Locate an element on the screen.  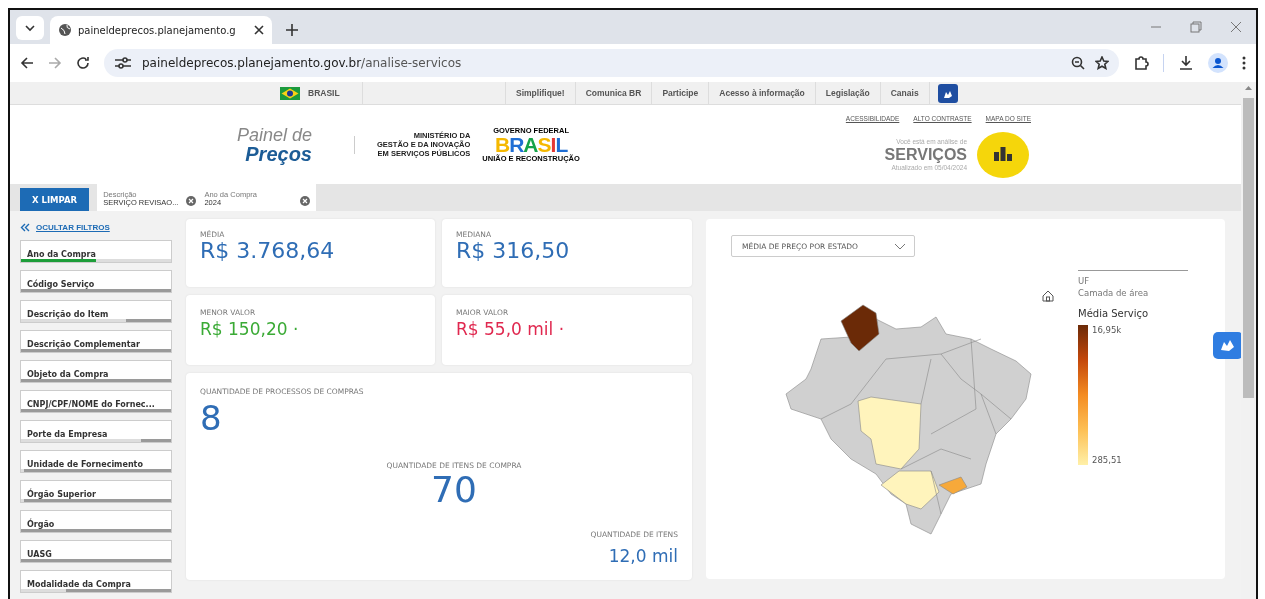
home-icon is located at coordinates (1048, 296).